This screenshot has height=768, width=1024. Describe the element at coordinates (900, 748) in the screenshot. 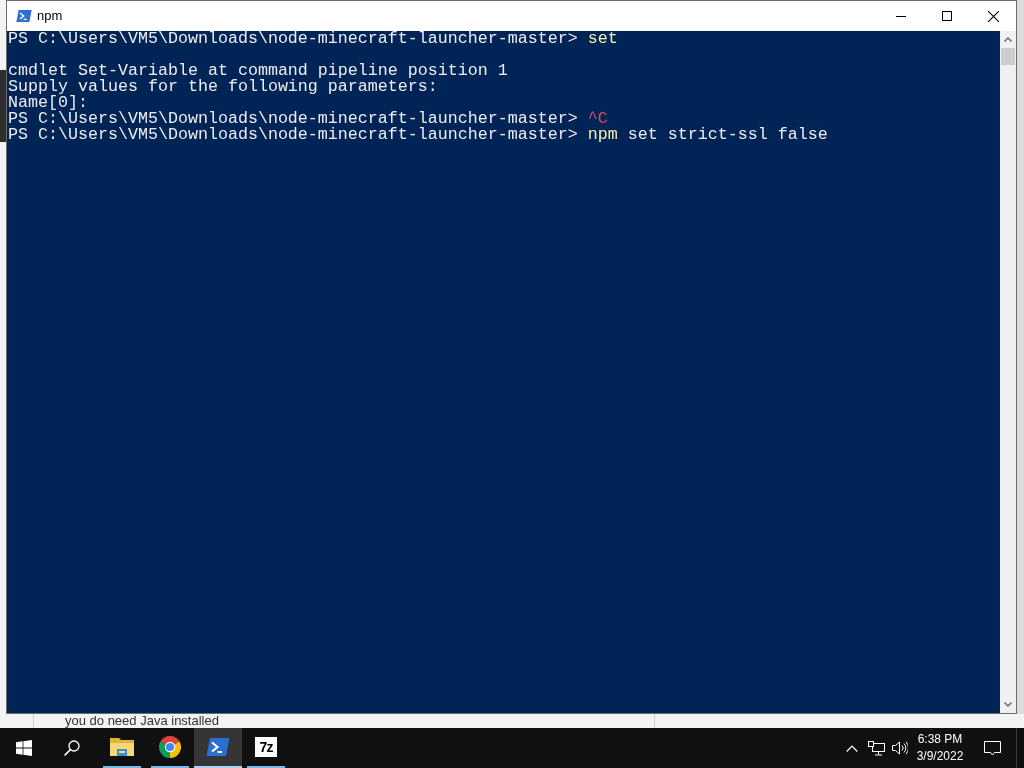

I see `speaker-icon` at that location.